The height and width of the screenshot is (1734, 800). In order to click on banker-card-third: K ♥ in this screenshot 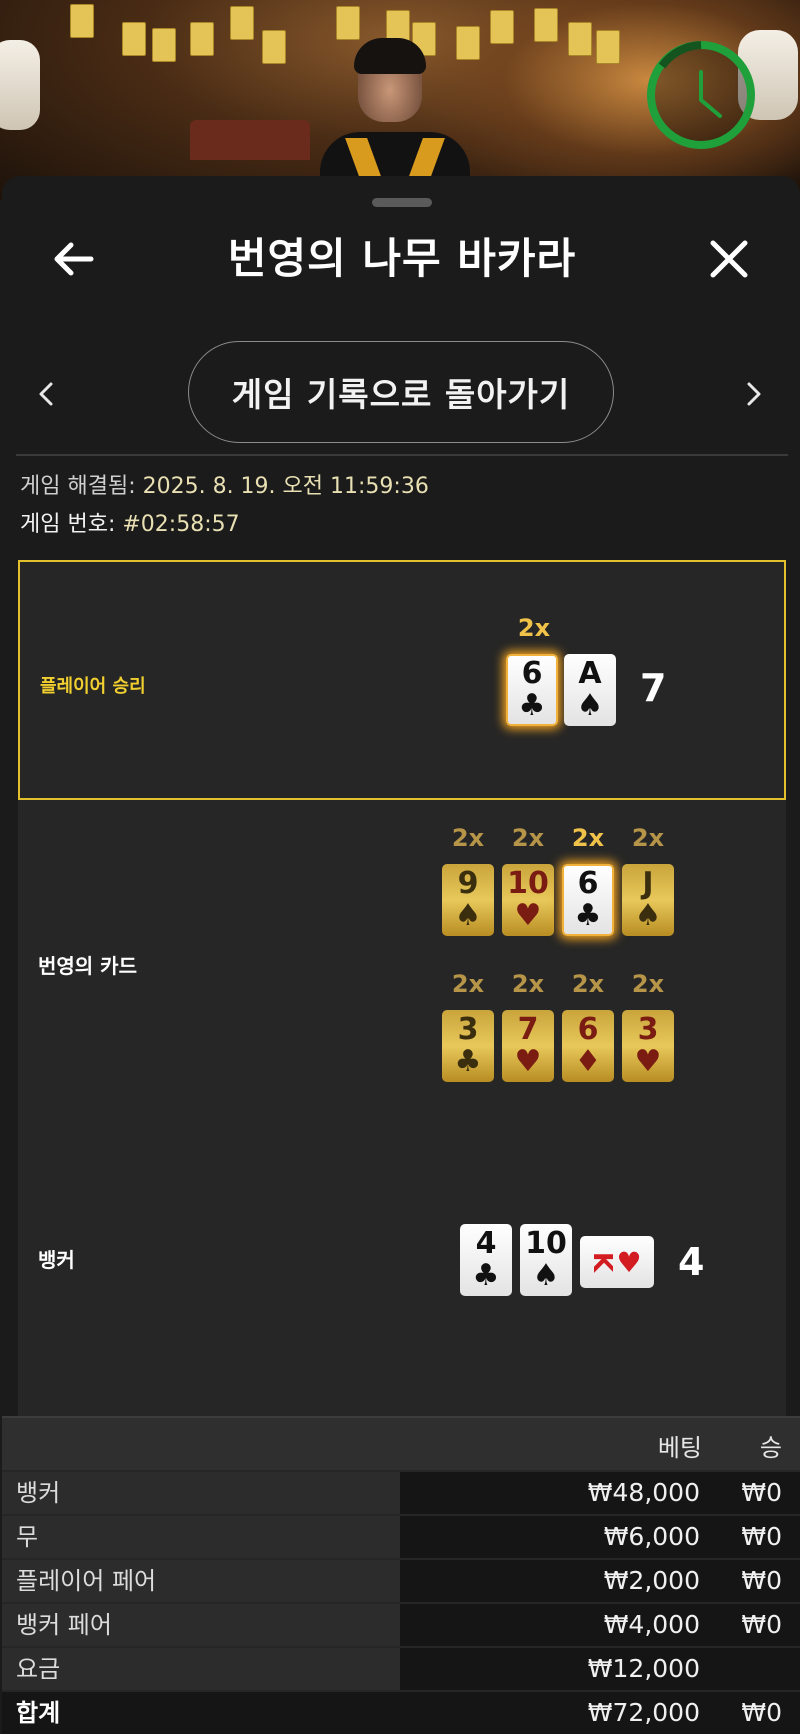, I will do `click(617, 1262)`.